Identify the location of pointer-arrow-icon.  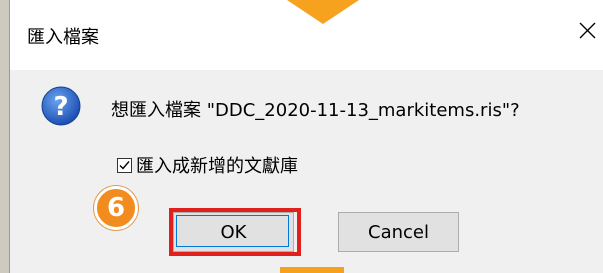
(323, 12).